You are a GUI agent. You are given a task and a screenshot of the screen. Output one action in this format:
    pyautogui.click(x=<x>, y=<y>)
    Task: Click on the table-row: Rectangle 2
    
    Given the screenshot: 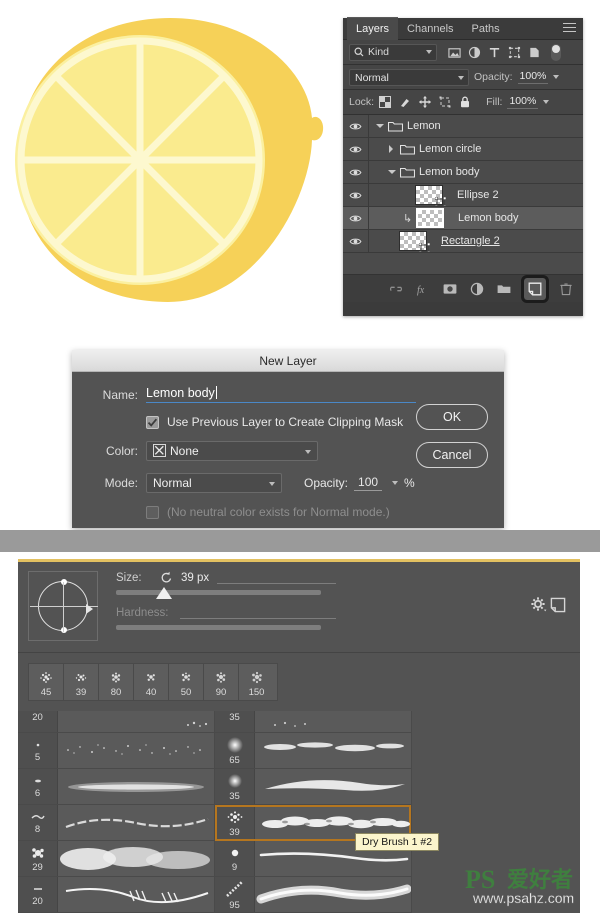 What is the action you would take?
    pyautogui.click(x=463, y=241)
    